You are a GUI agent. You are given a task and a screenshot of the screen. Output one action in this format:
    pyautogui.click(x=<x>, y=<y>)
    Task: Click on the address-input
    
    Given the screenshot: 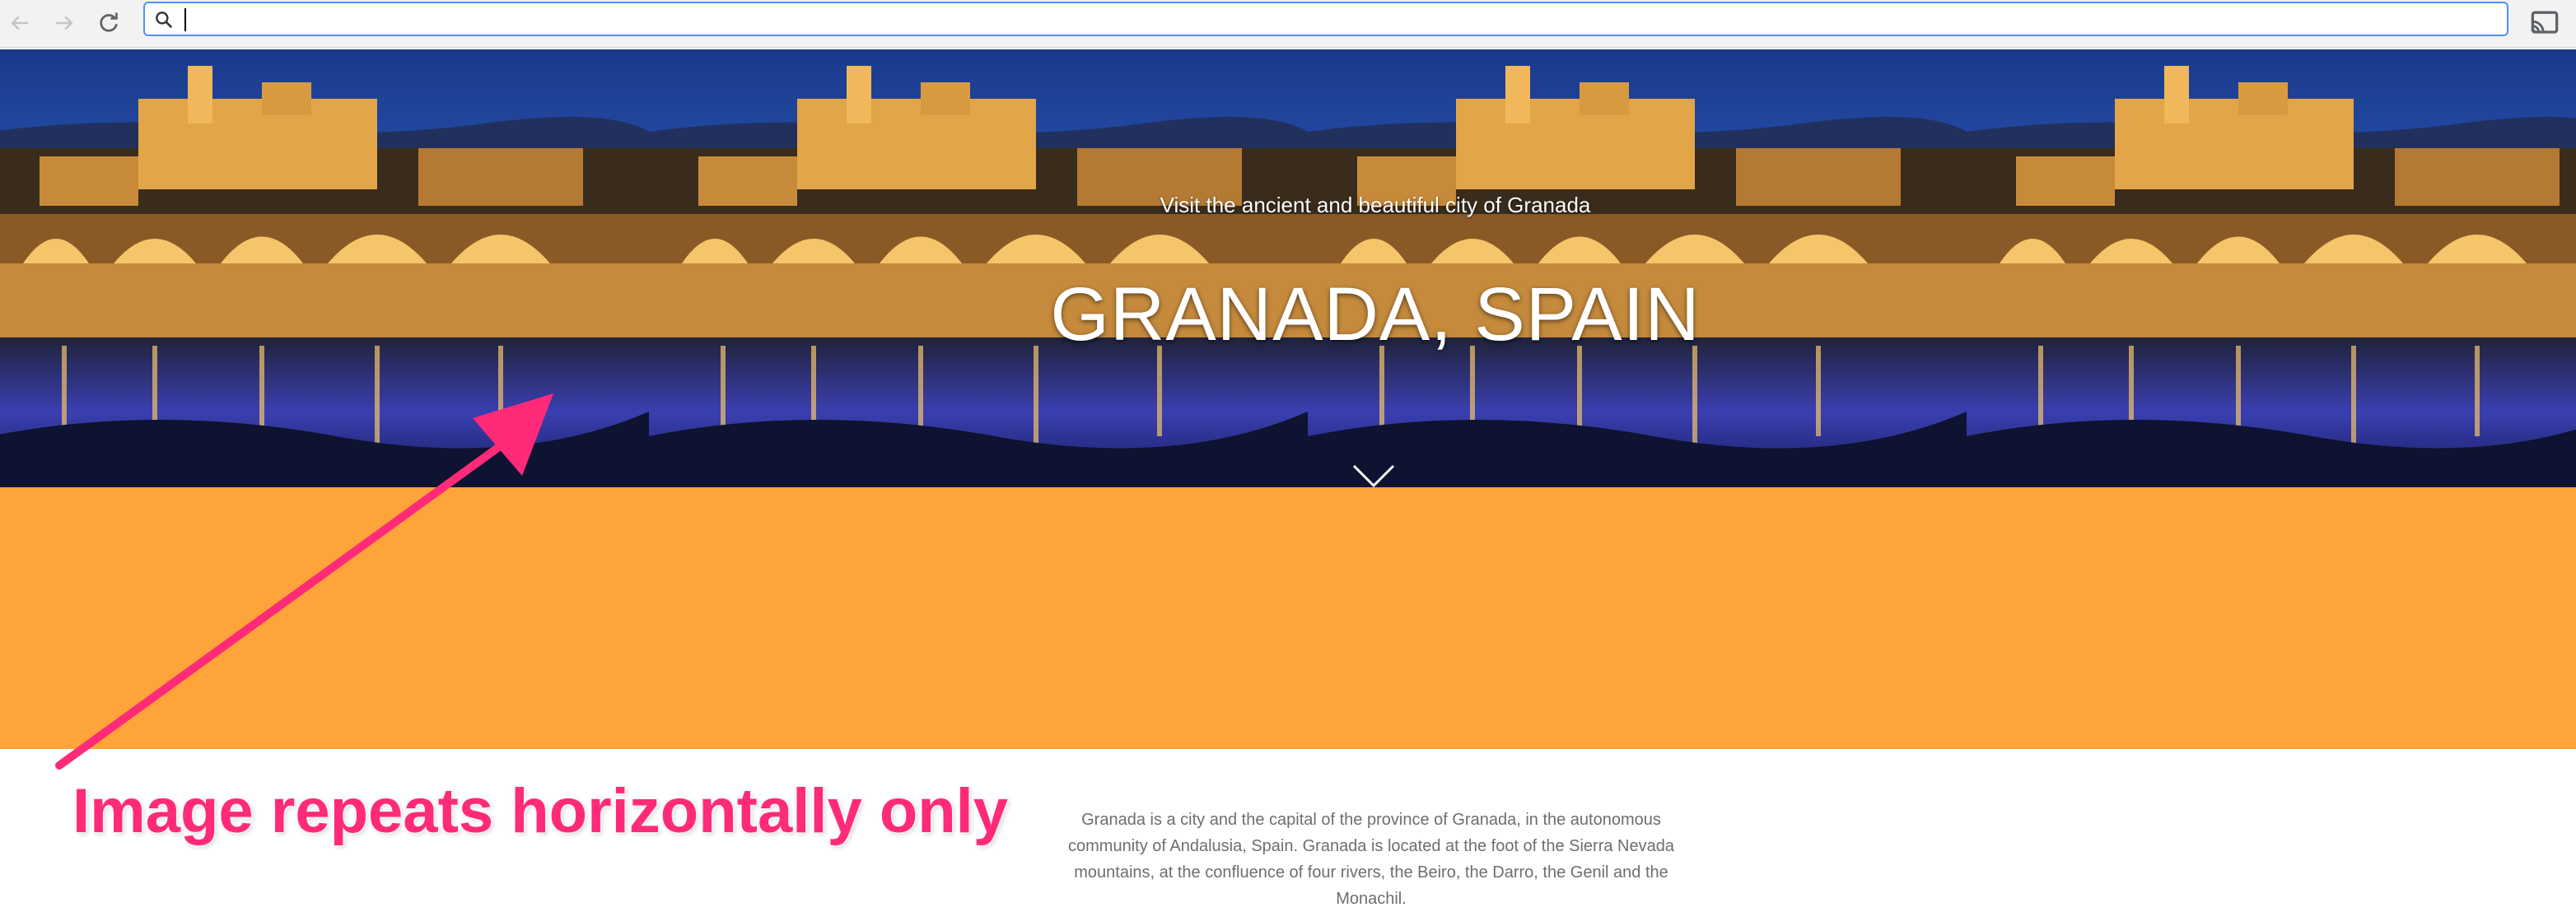 What is the action you would take?
    pyautogui.click(x=1331, y=20)
    